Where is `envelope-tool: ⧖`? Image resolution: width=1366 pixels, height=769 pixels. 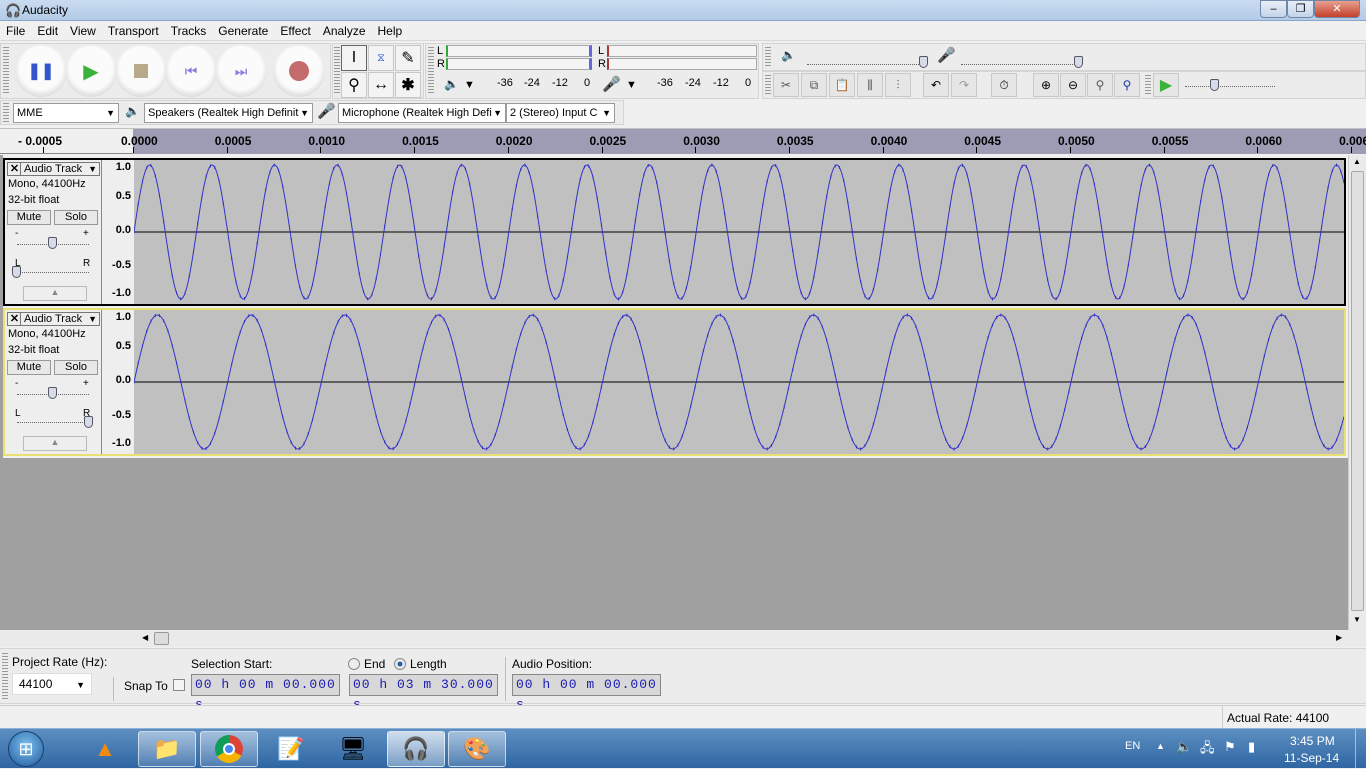 envelope-tool: ⧖ is located at coordinates (381, 58).